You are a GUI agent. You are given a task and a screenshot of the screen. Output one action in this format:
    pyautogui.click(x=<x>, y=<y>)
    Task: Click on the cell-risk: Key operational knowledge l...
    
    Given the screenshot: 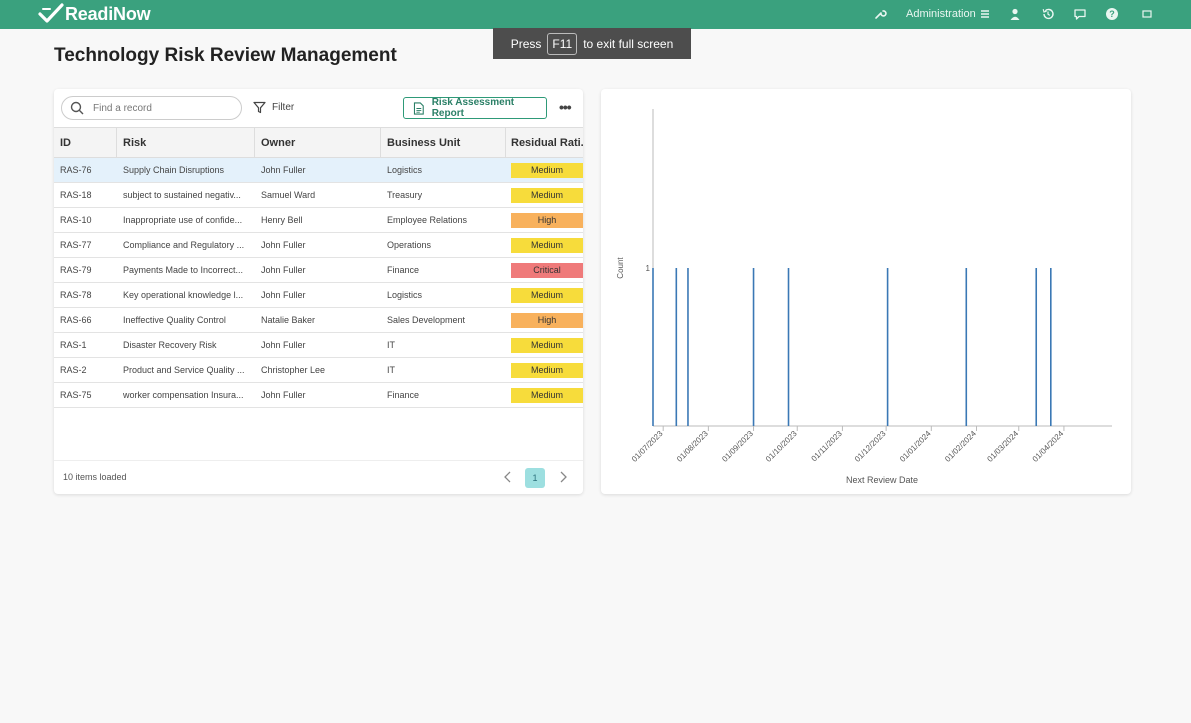 What is the action you would take?
    pyautogui.click(x=183, y=295)
    